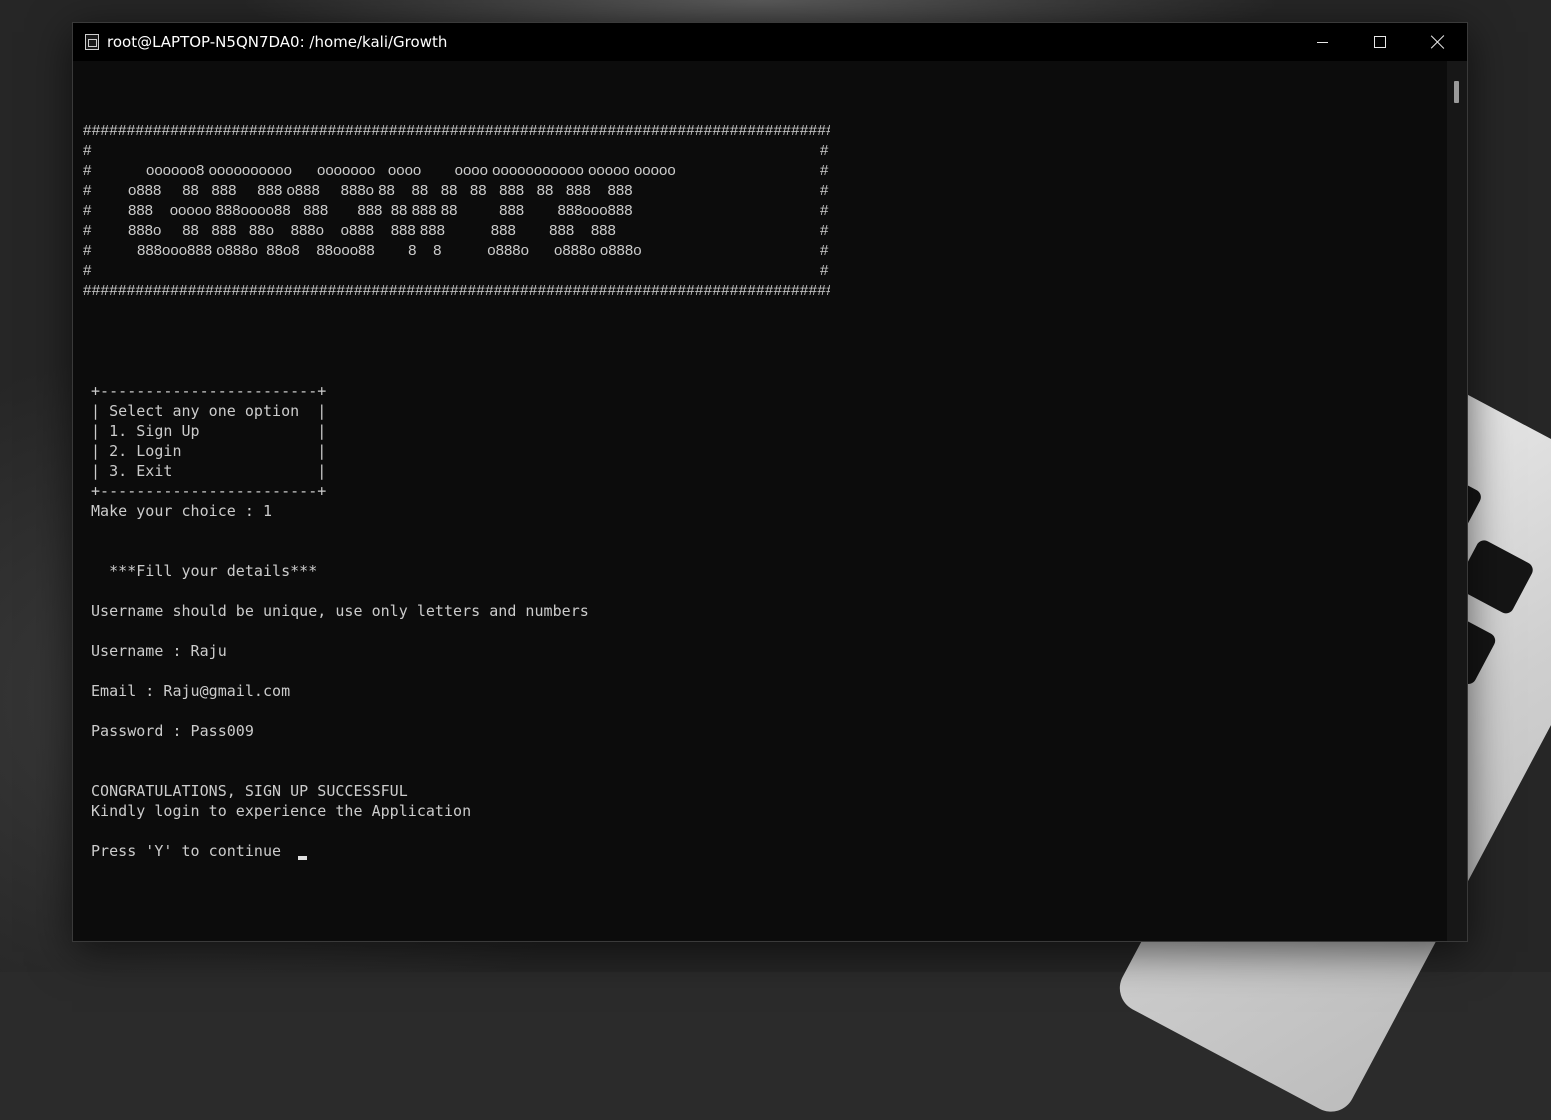 The image size is (1551, 1120). I want to click on minimize-icon, so click(1322, 42).